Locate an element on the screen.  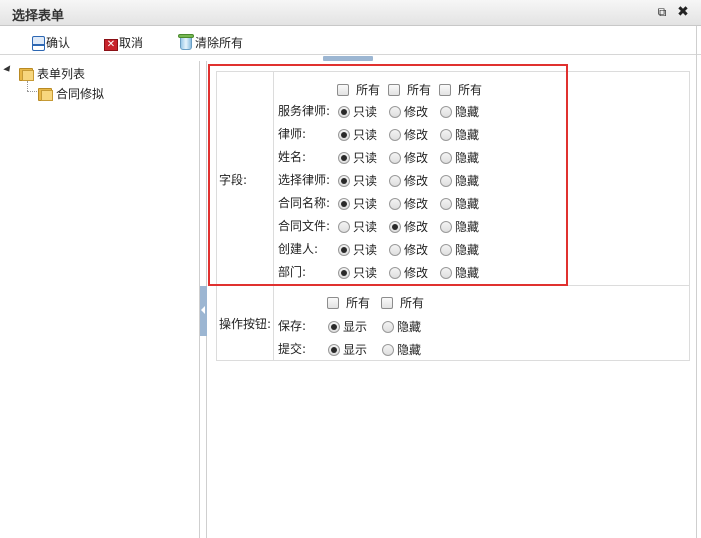
confirm-button-label: 确认 is located at coordinates (58, 43).